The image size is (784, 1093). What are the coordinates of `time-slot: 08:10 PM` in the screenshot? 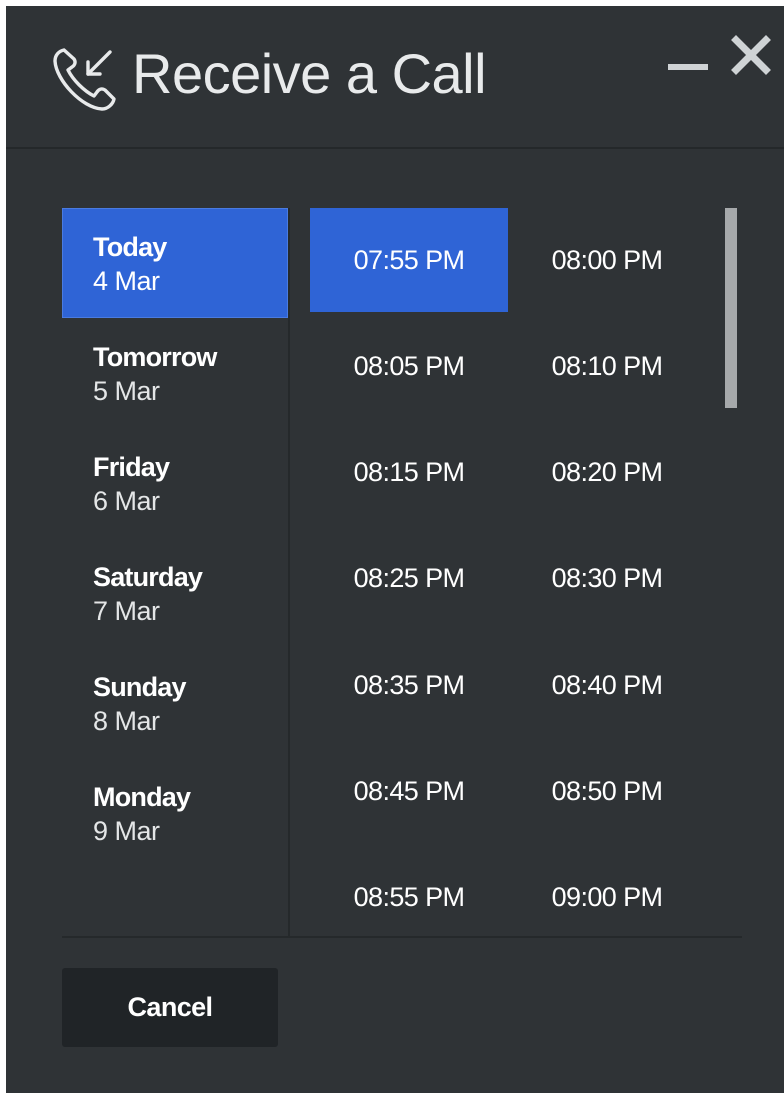 It's located at (607, 366).